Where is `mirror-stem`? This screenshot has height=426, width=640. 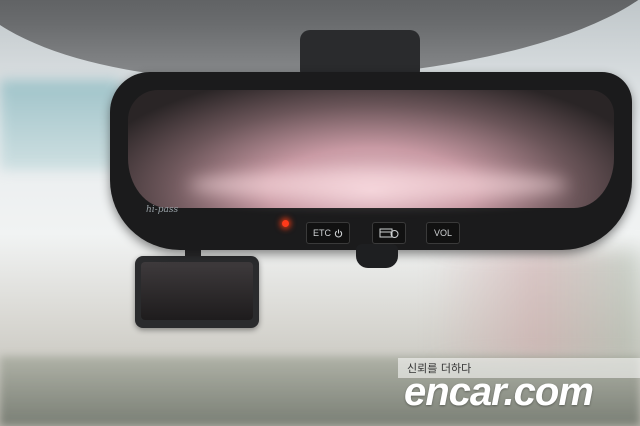
mirror-stem is located at coordinates (377, 256).